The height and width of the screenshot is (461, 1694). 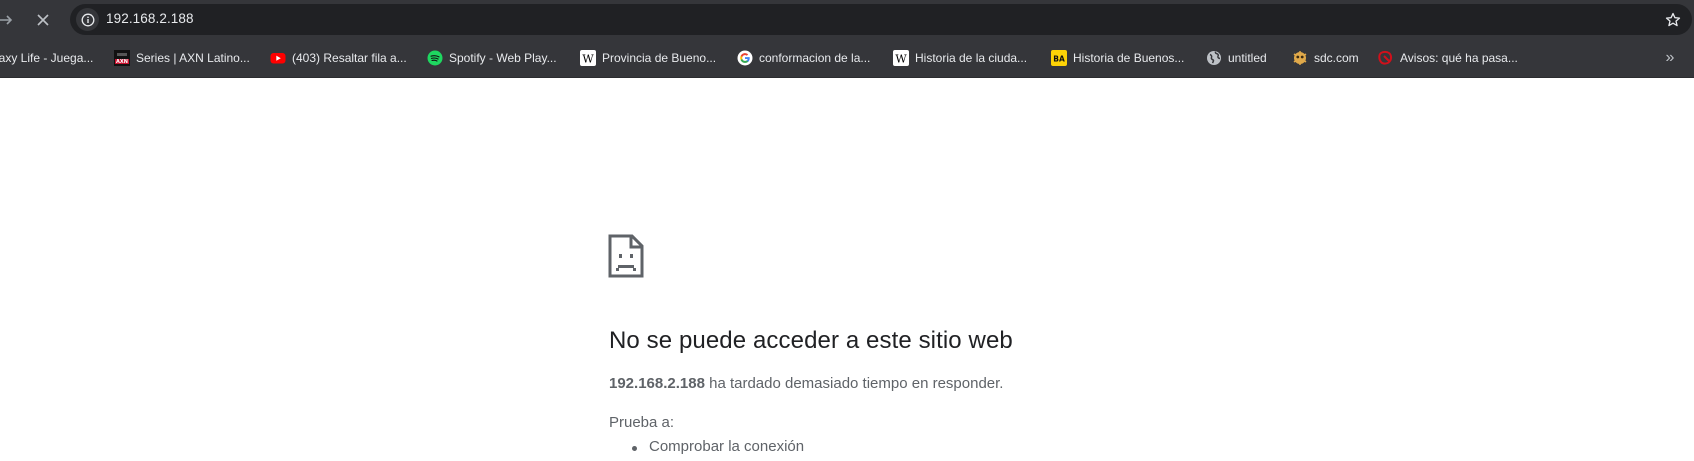 I want to click on error-title: No se puede acceder a este sitio web, so click(x=811, y=340).